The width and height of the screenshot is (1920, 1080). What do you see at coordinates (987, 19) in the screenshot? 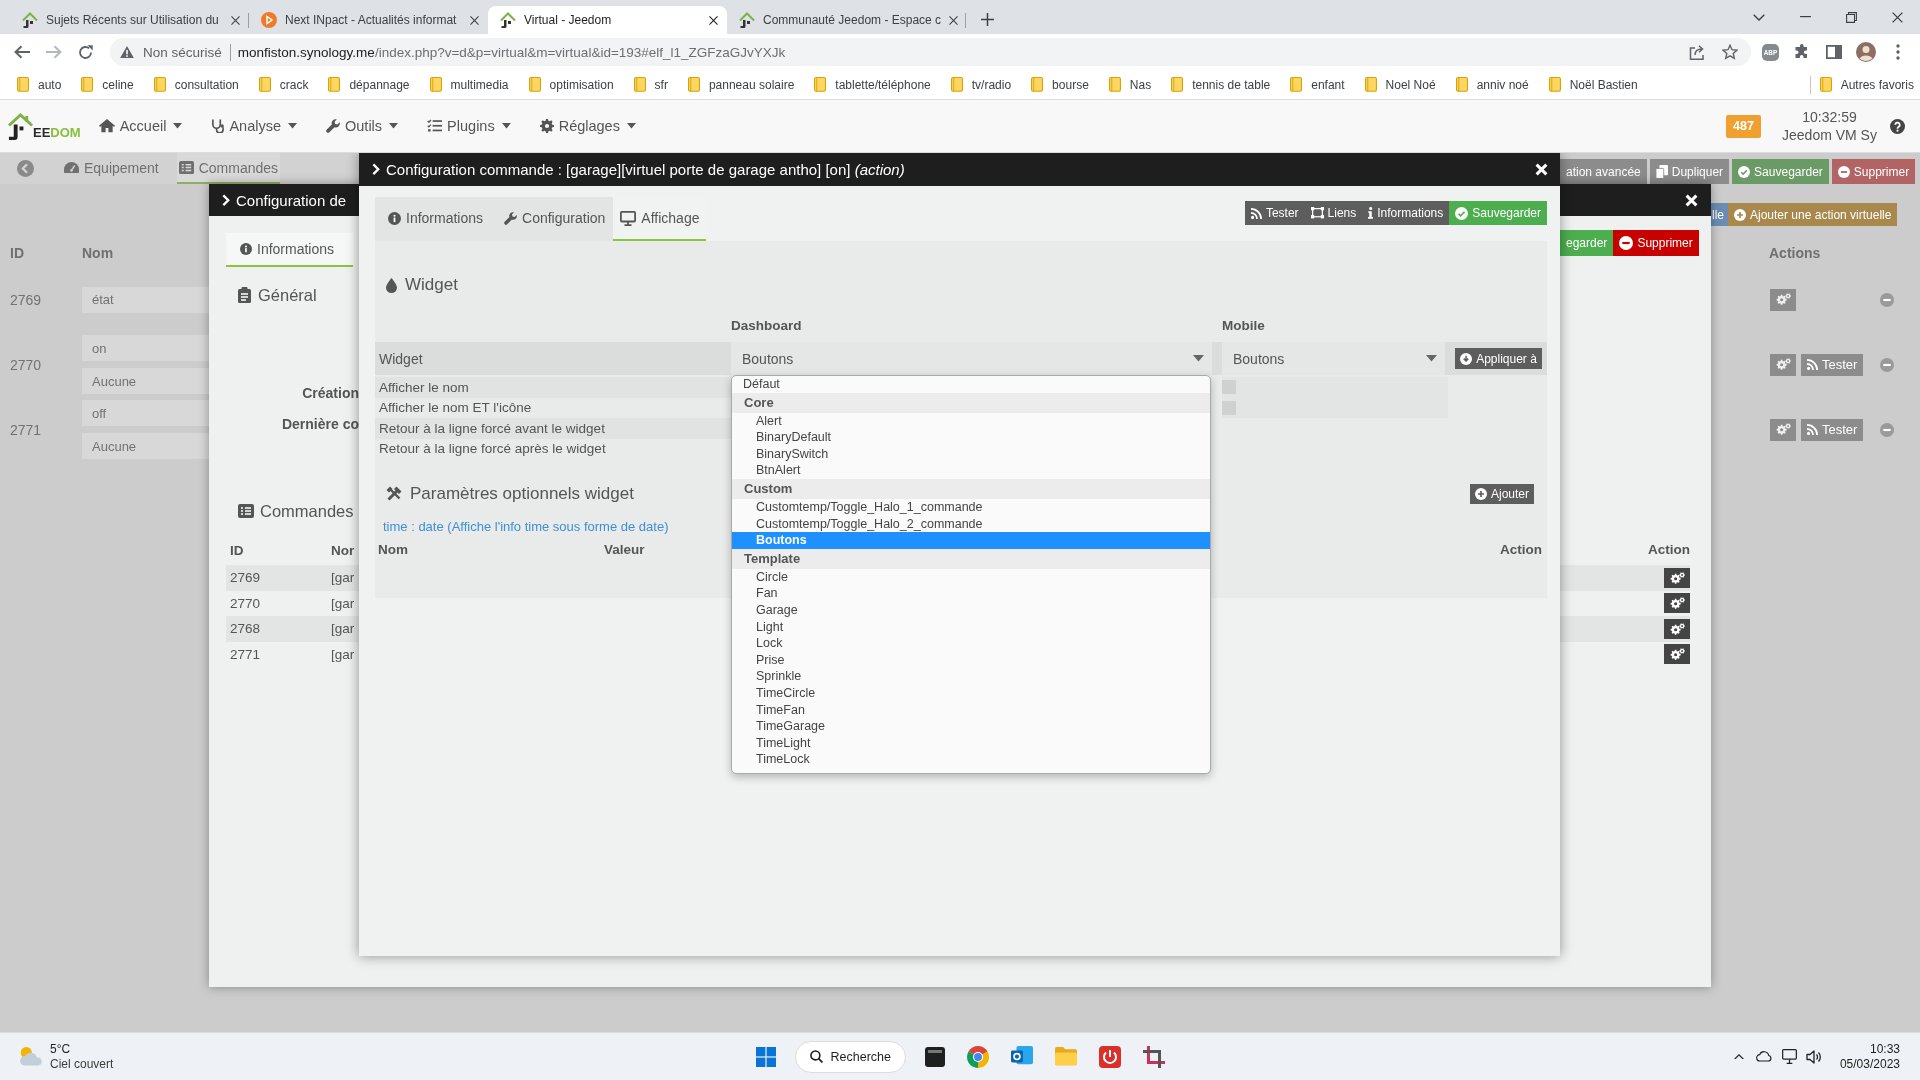
I see `plus-icon` at bounding box center [987, 19].